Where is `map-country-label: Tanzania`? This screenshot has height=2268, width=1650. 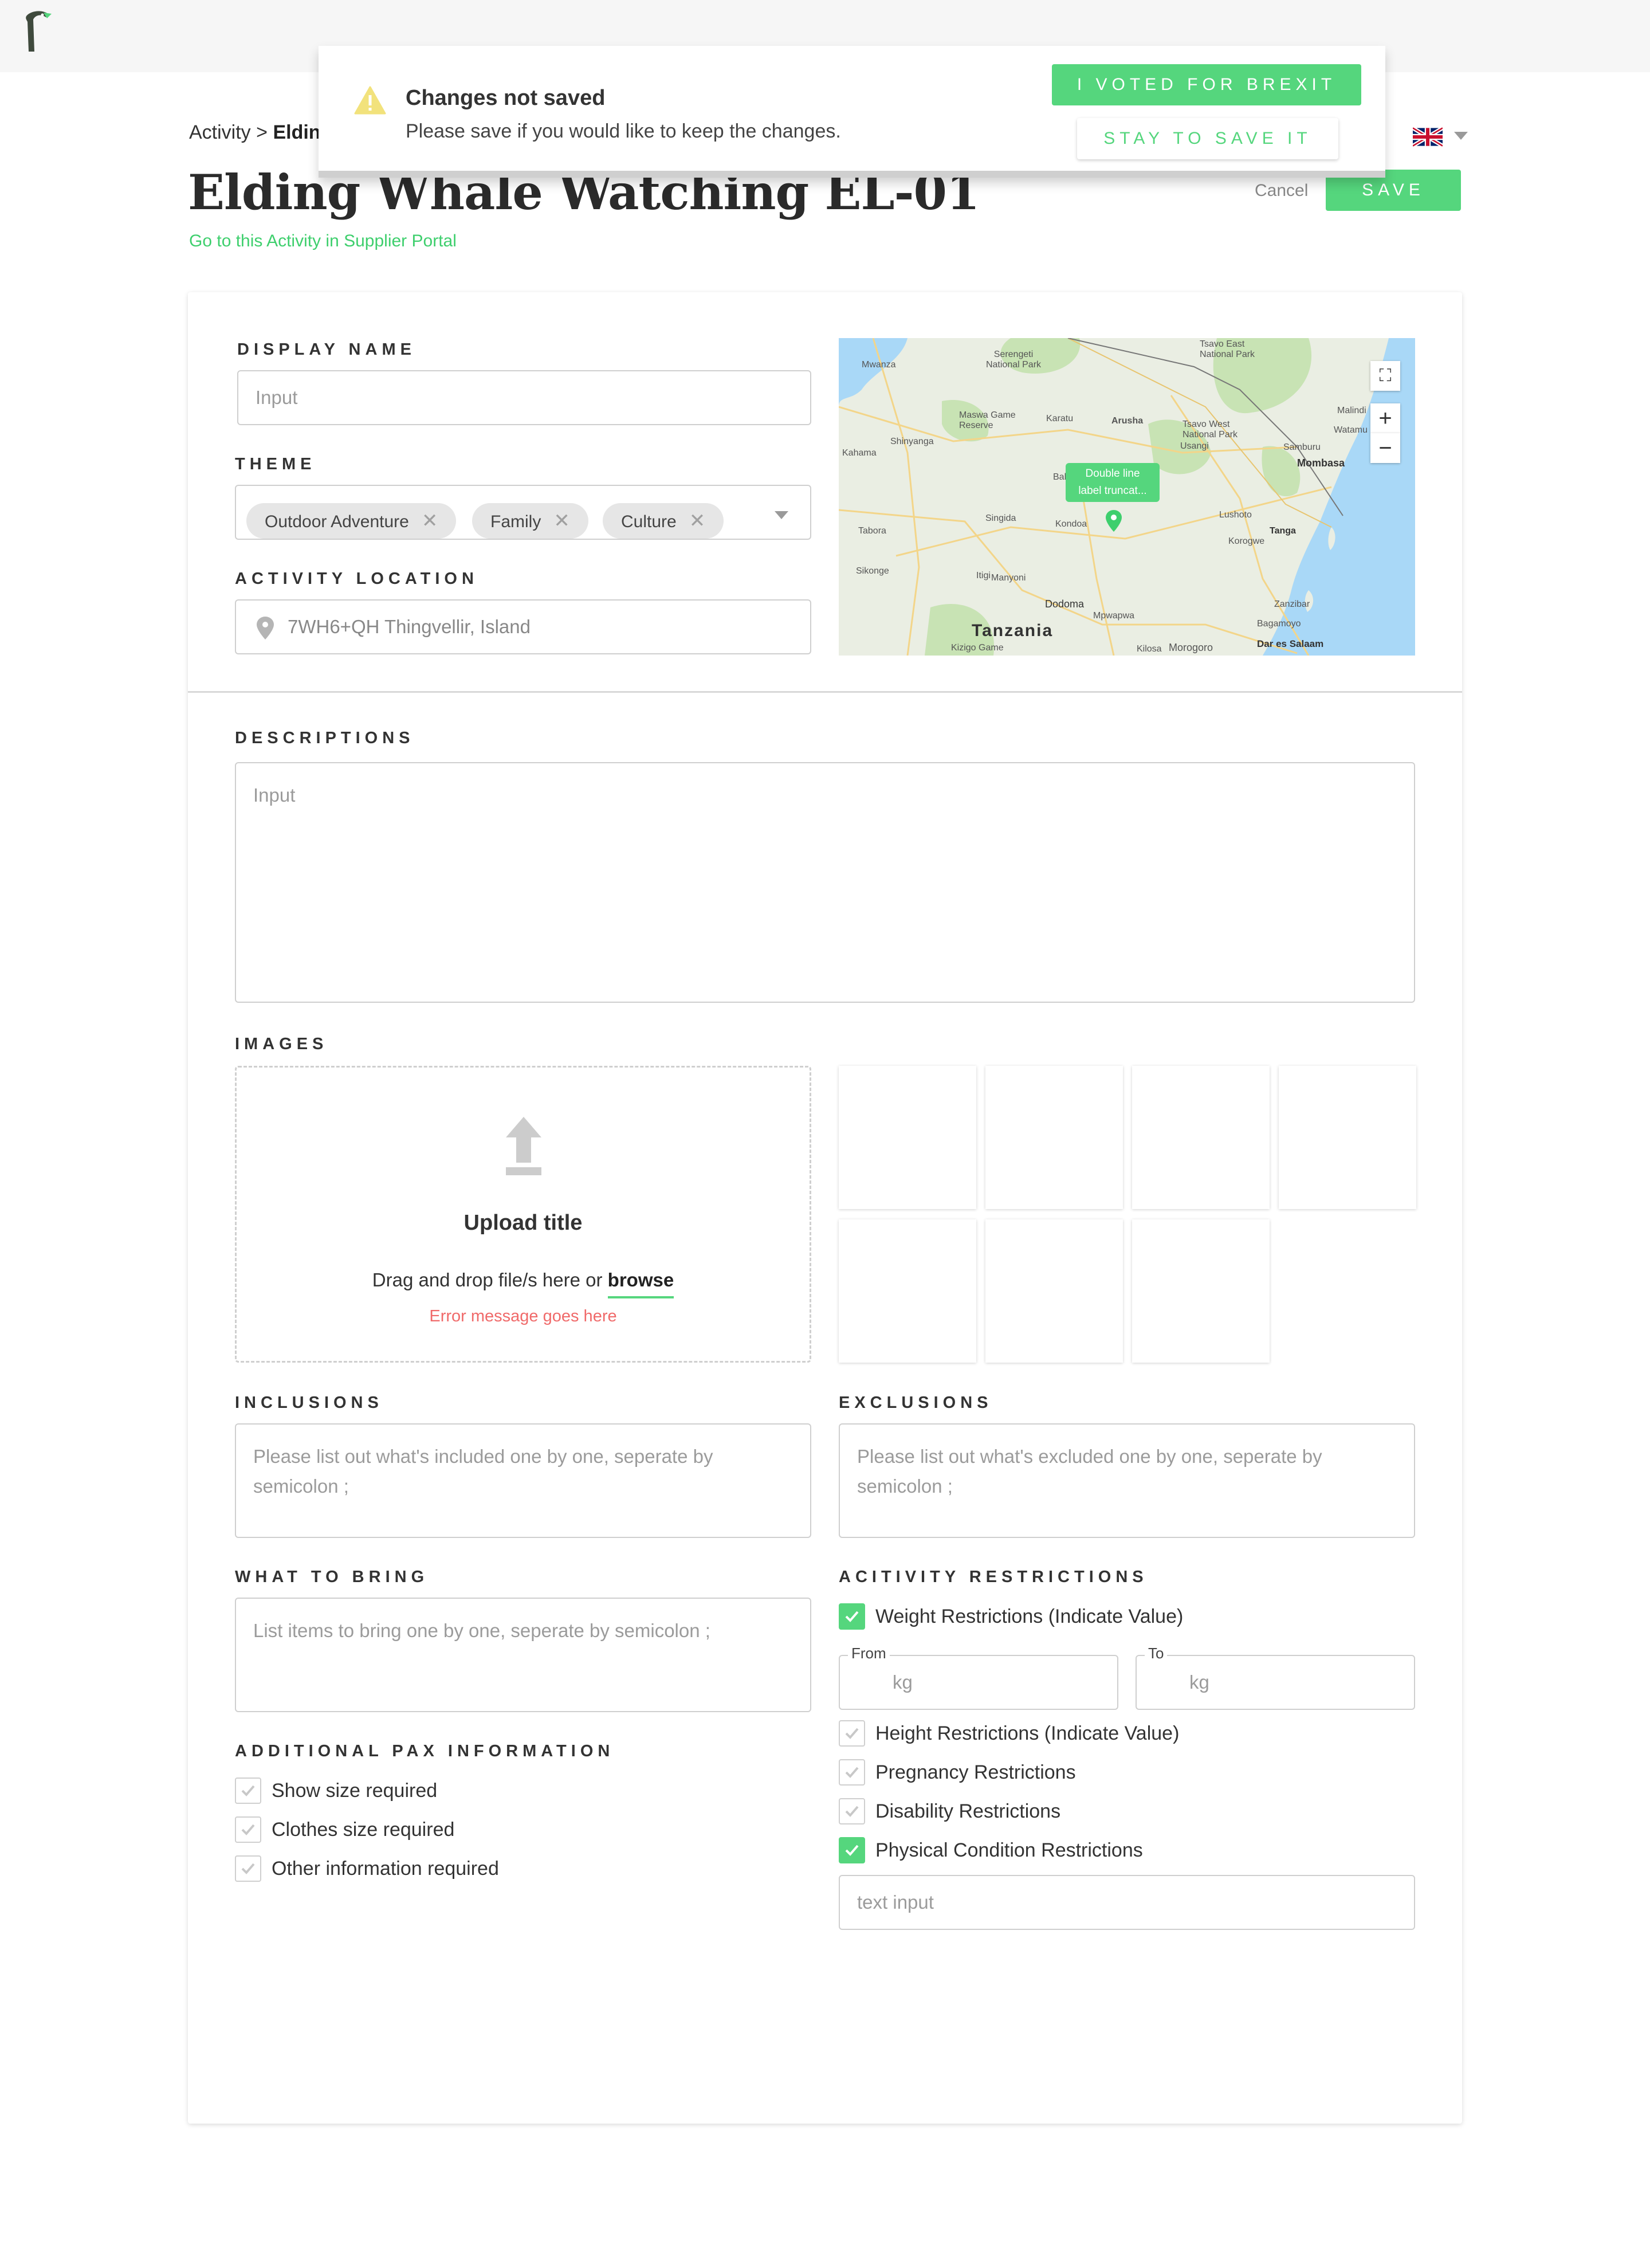 map-country-label: Tanzania is located at coordinates (1013, 630).